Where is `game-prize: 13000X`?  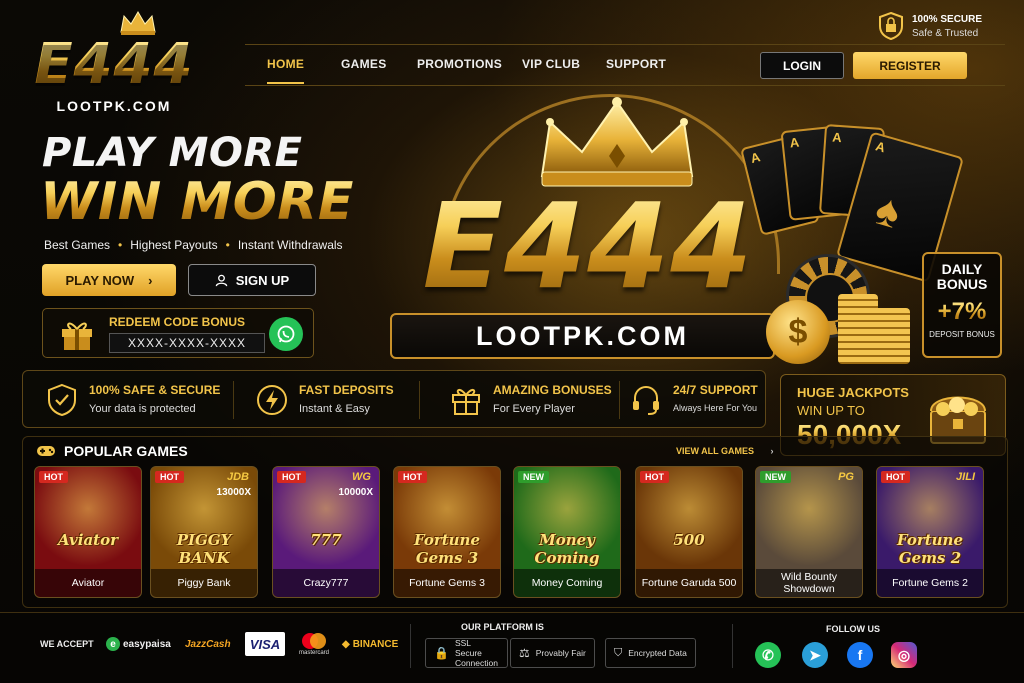
game-prize: 13000X is located at coordinates (233, 492).